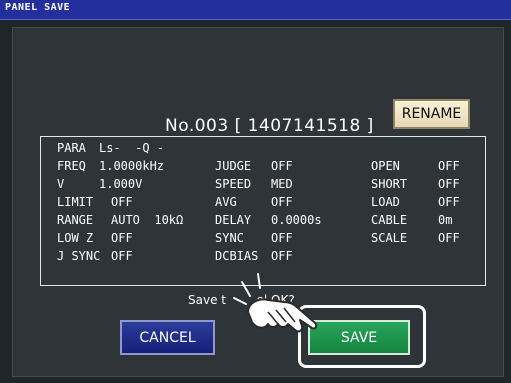 The width and height of the screenshot is (511, 383). I want to click on judge-value: OFF, so click(282, 166).